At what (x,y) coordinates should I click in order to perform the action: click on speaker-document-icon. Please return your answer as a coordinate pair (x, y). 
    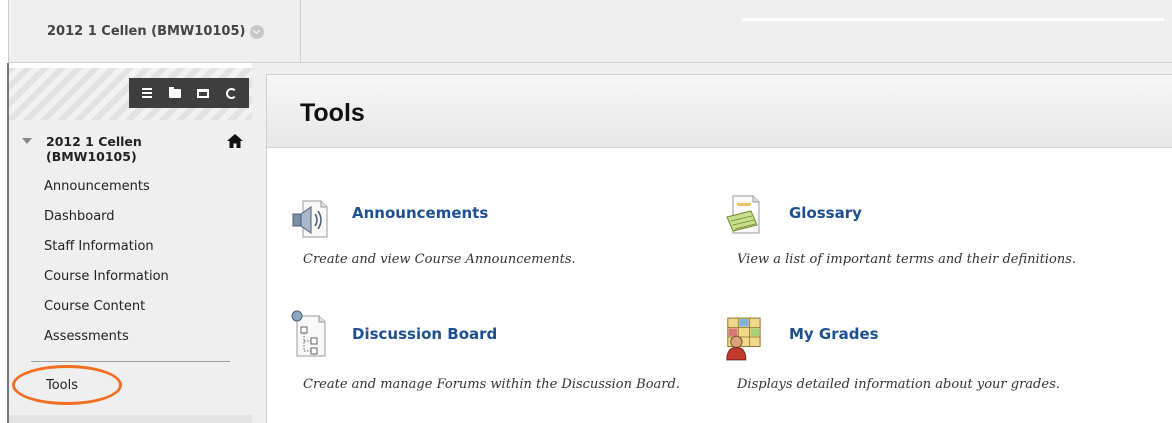
    Looking at the image, I should click on (310, 219).